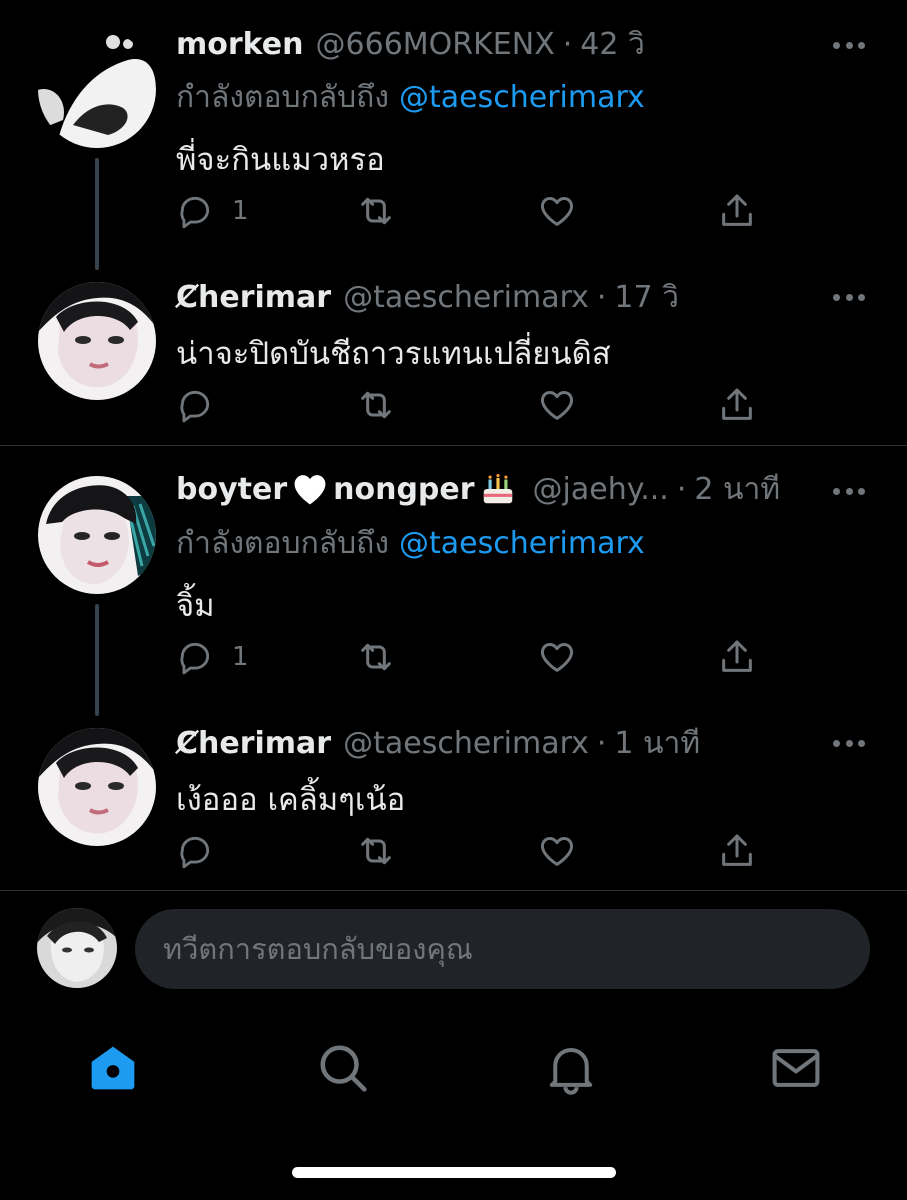  I want to click on display-name-part: boyter, so click(231, 489).